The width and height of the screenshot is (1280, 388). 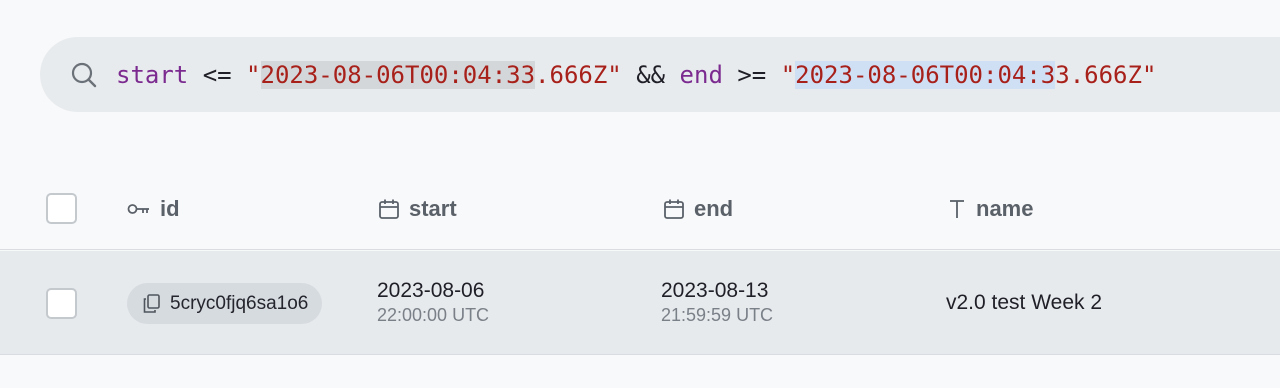 I want to click on query-string-value-rest: .666Z", so click(x=578, y=74).